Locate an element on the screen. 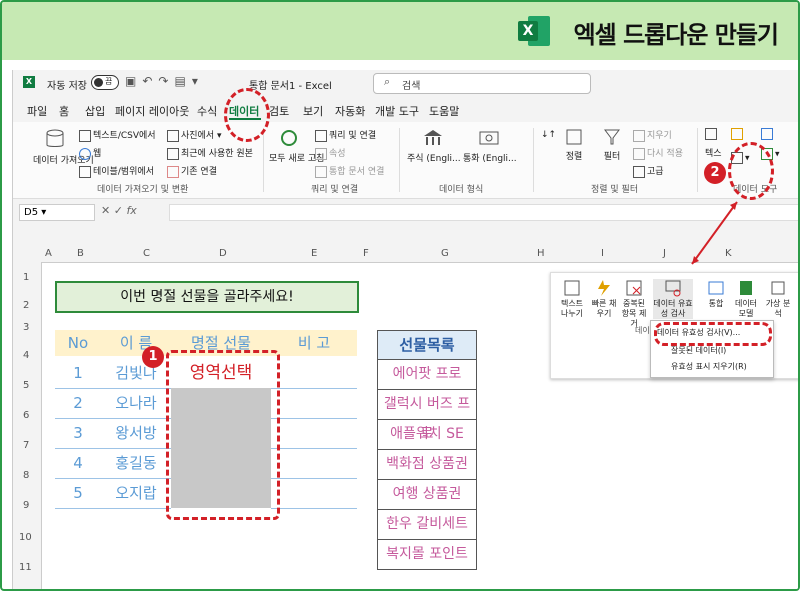 Image resolution: width=800 pixels, height=591 pixels. callout-arrow is located at coordinates (714, 233).